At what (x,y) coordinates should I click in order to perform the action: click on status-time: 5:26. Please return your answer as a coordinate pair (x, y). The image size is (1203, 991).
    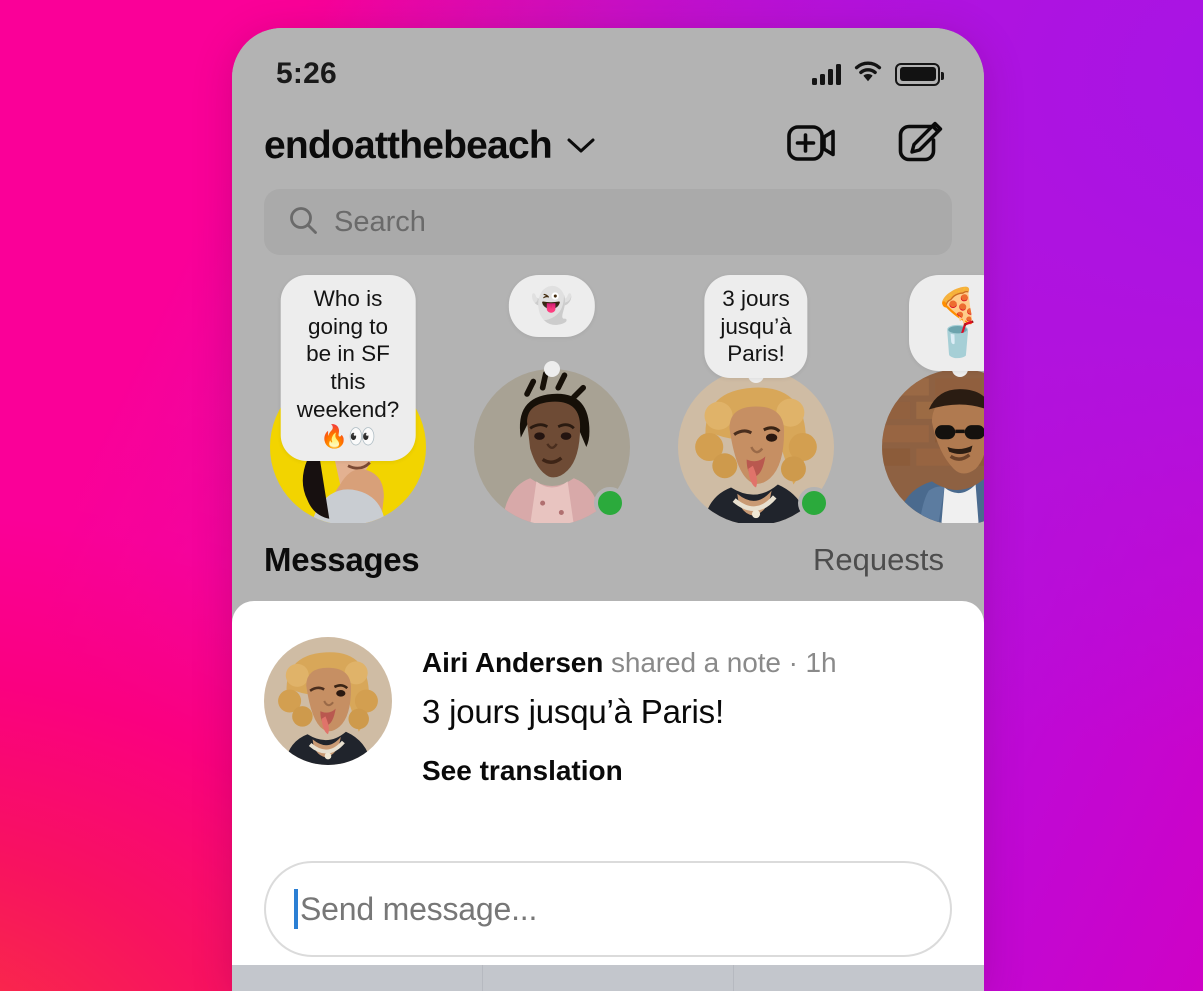
    Looking at the image, I should click on (306, 73).